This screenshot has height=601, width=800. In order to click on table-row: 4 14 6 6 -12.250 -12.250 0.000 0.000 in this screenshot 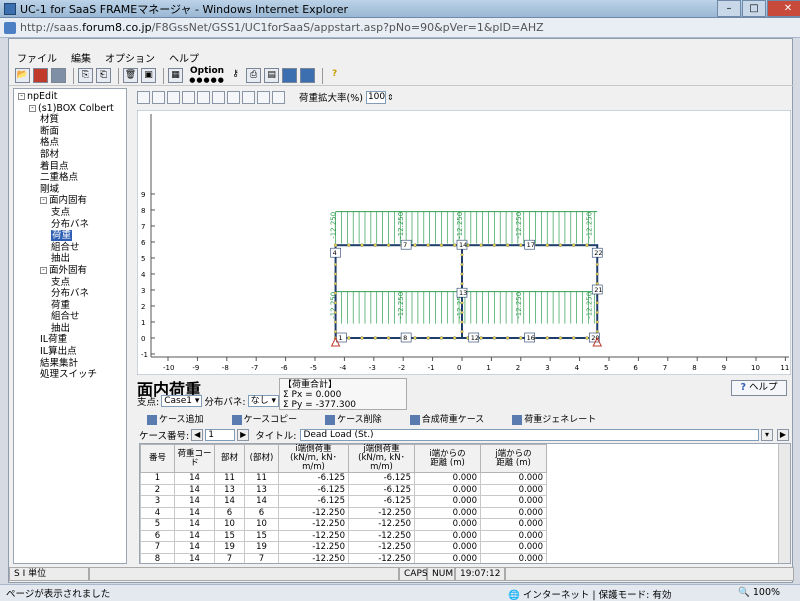, I will do `click(343, 512)`.